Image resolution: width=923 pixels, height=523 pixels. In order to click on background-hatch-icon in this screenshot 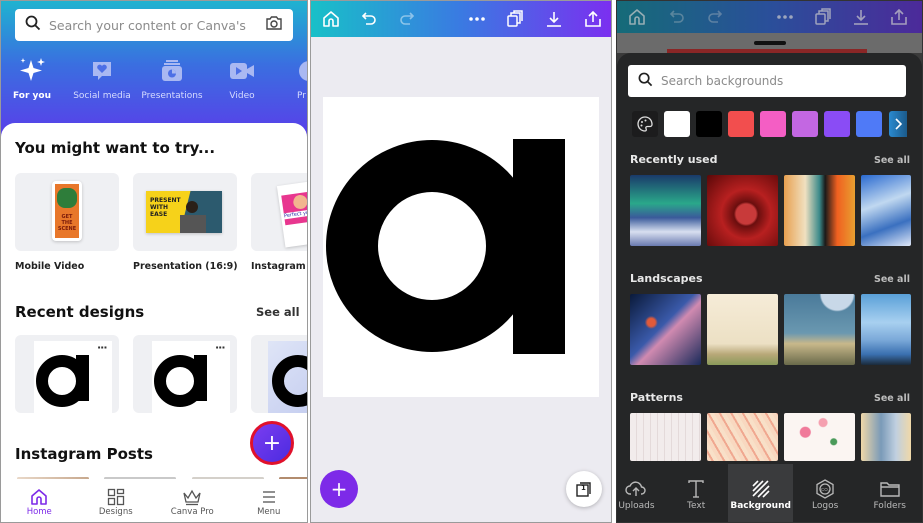, I will do `click(761, 489)`.